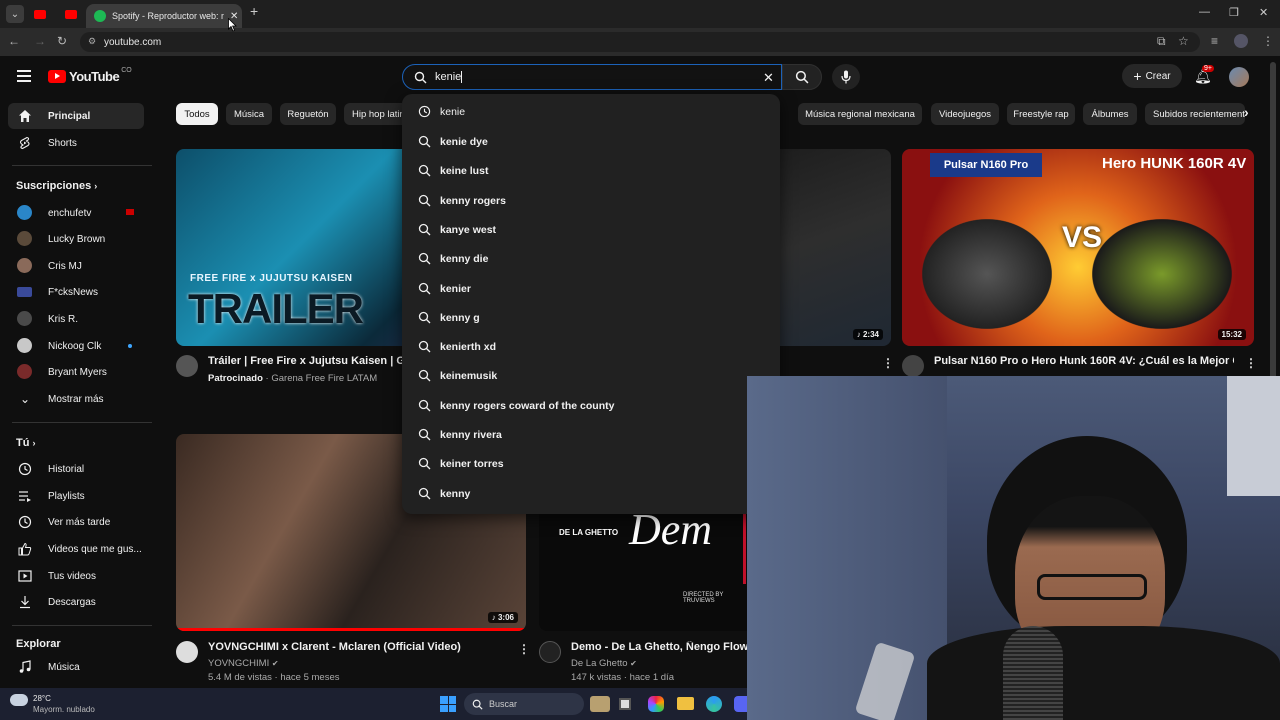 Image resolution: width=1280 pixels, height=720 pixels. Describe the element at coordinates (574, 141) in the screenshot. I see `suggestion-item: kenie dye` at that location.